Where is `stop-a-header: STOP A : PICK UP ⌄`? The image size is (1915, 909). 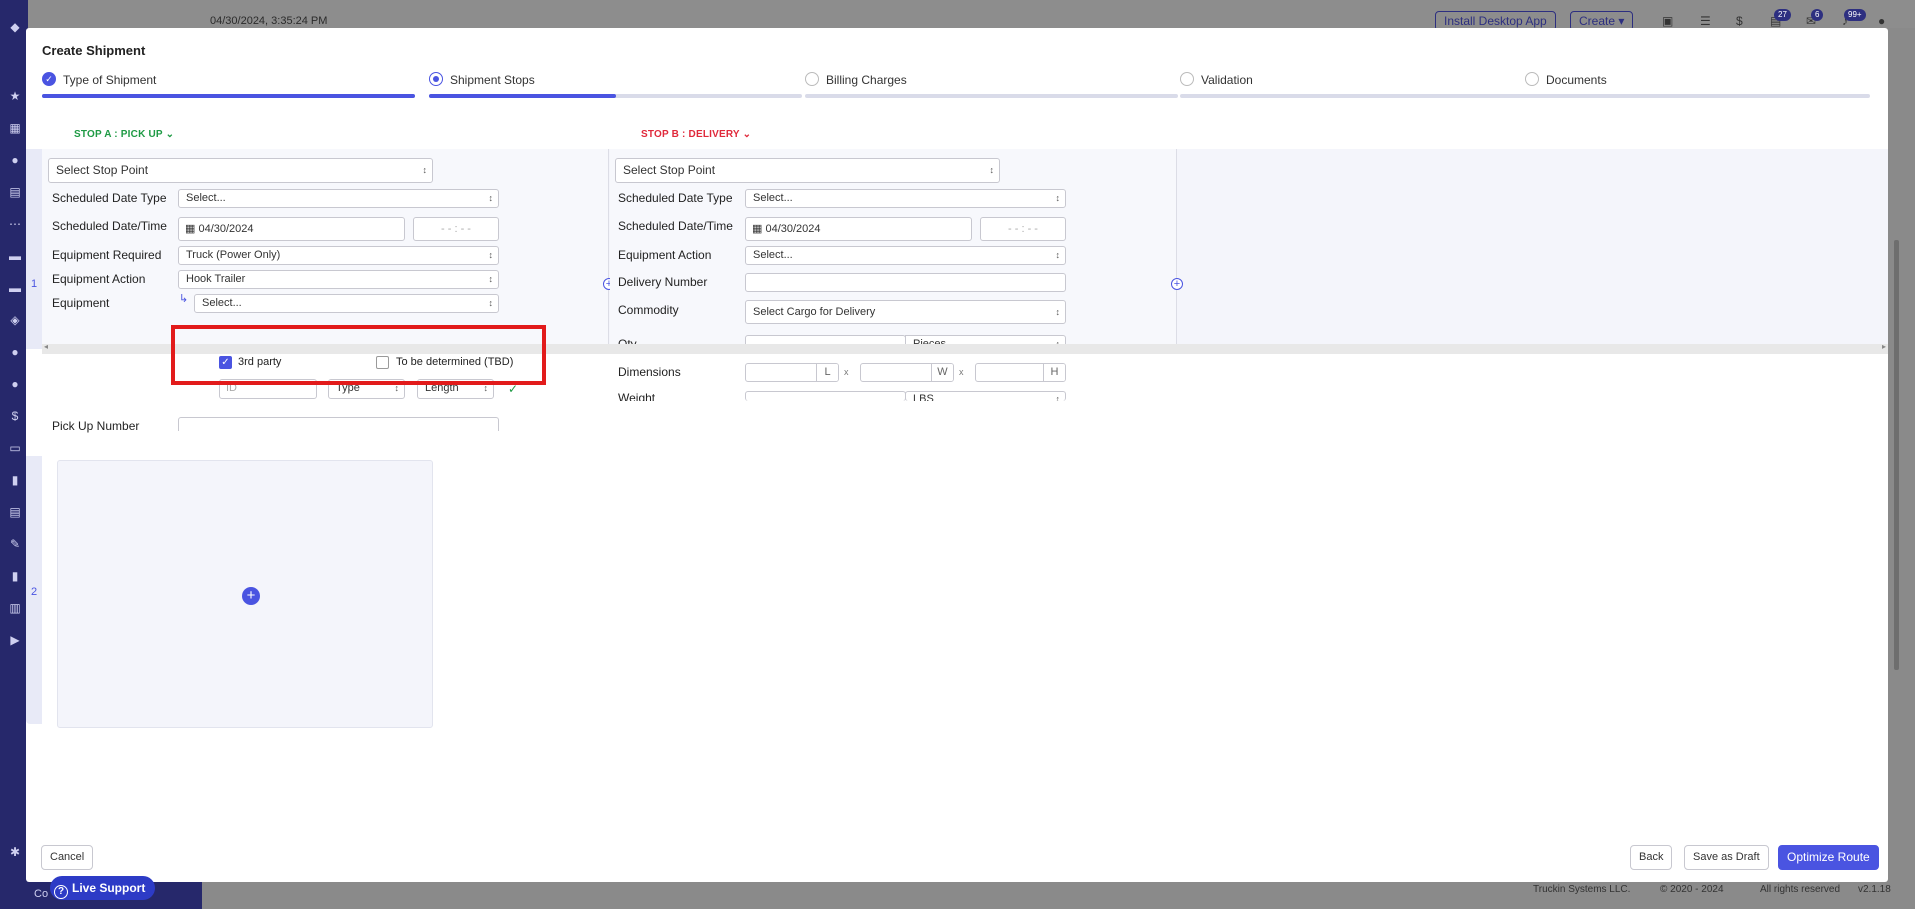 stop-a-header: STOP A : PICK UP ⌄ is located at coordinates (124, 134).